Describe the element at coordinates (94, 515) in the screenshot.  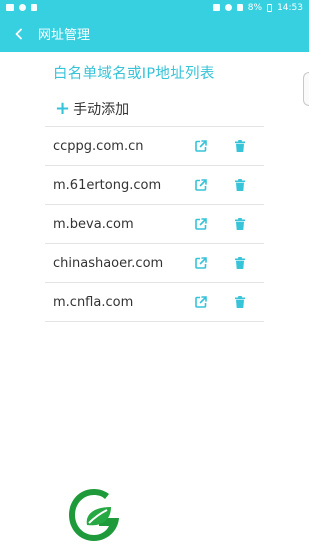
I see `leaf-logo-icon` at that location.